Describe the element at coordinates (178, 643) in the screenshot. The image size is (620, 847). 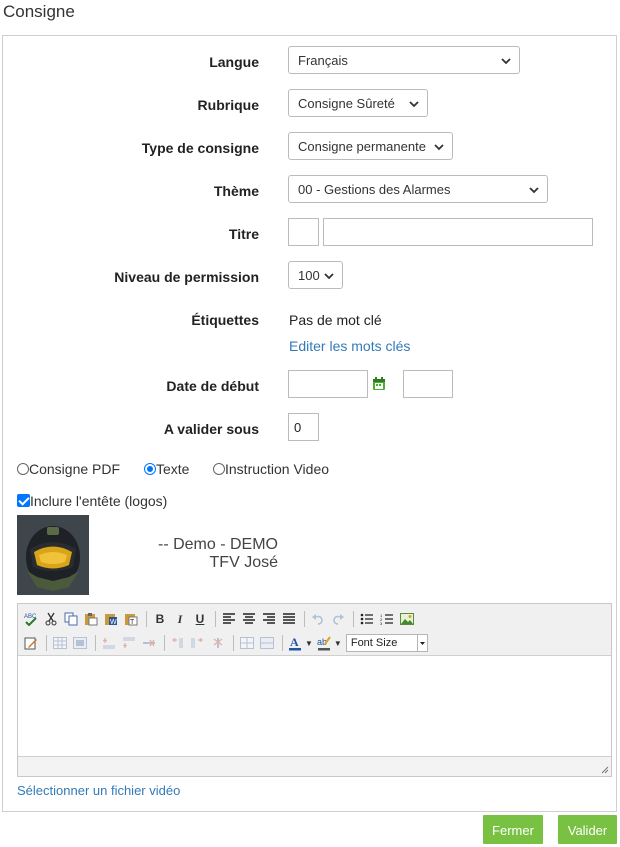
I see `col-before-icon` at that location.